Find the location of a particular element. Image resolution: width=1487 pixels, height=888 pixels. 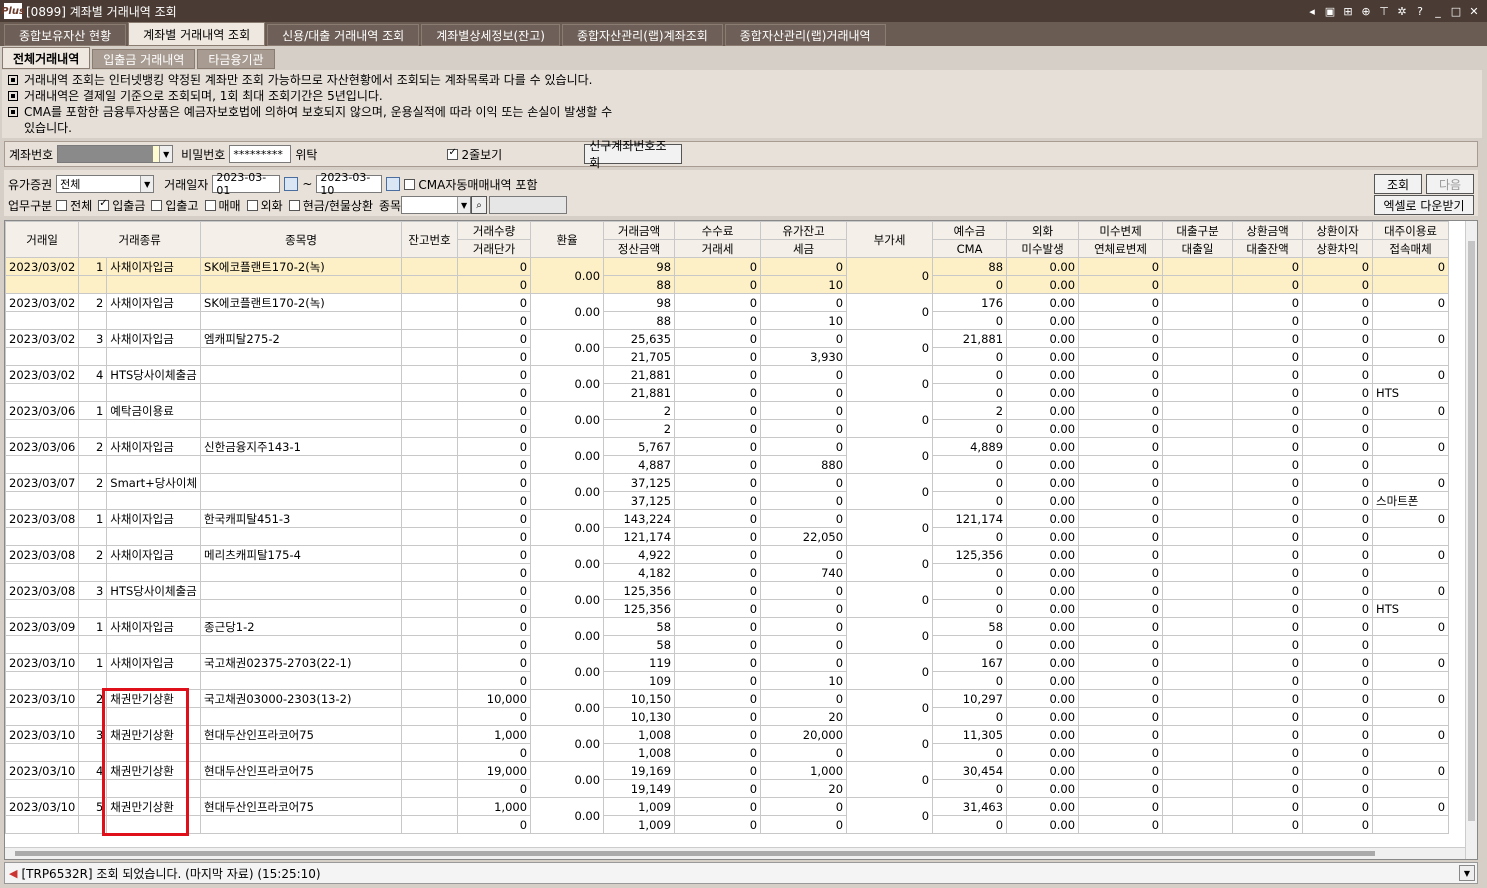

cell-date: 2023/03/10 is located at coordinates (42, 698).